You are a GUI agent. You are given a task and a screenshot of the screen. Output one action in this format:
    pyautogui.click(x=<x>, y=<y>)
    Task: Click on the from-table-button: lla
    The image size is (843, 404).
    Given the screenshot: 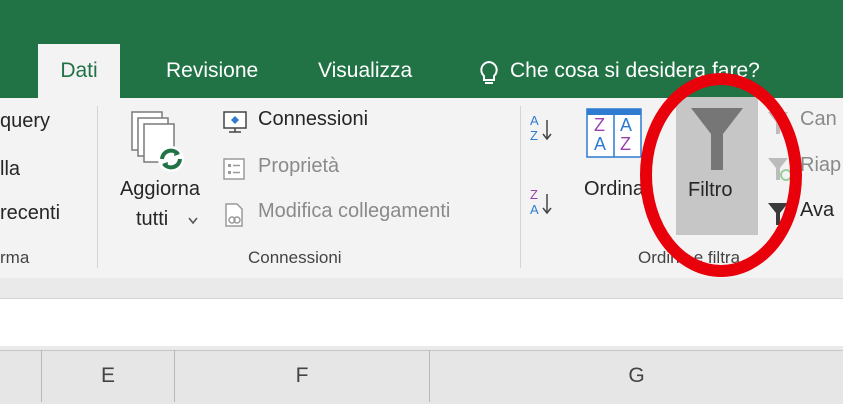 What is the action you would take?
    pyautogui.click(x=10, y=169)
    